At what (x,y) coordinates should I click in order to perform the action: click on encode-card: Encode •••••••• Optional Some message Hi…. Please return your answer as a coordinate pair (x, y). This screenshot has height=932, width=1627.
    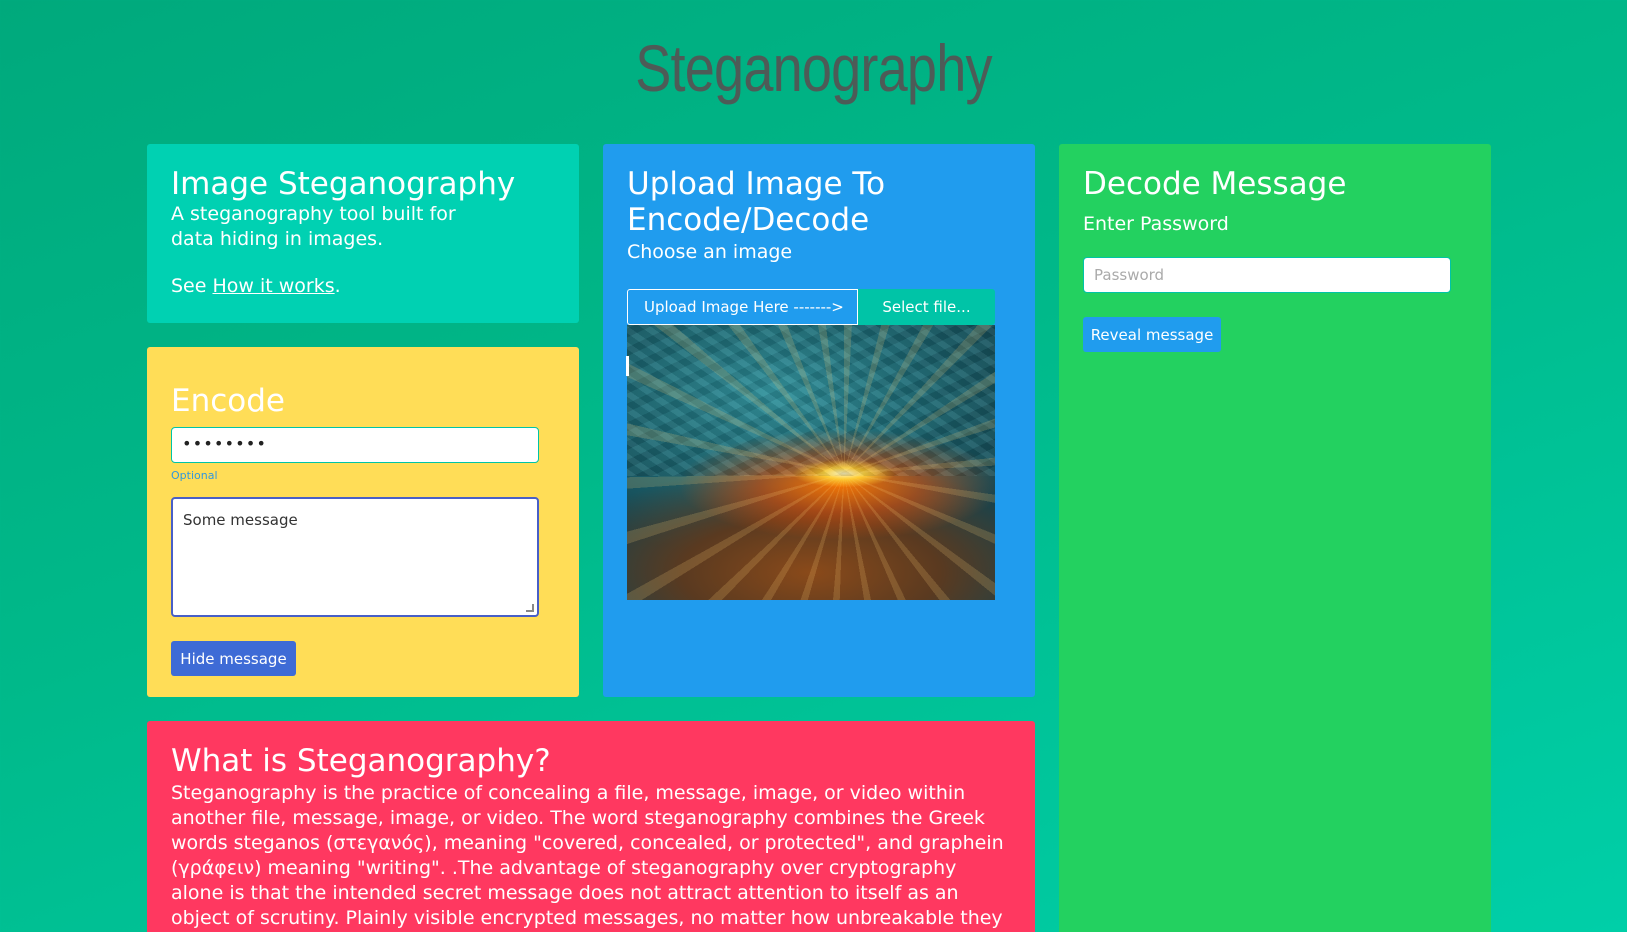
    Looking at the image, I should click on (363, 522).